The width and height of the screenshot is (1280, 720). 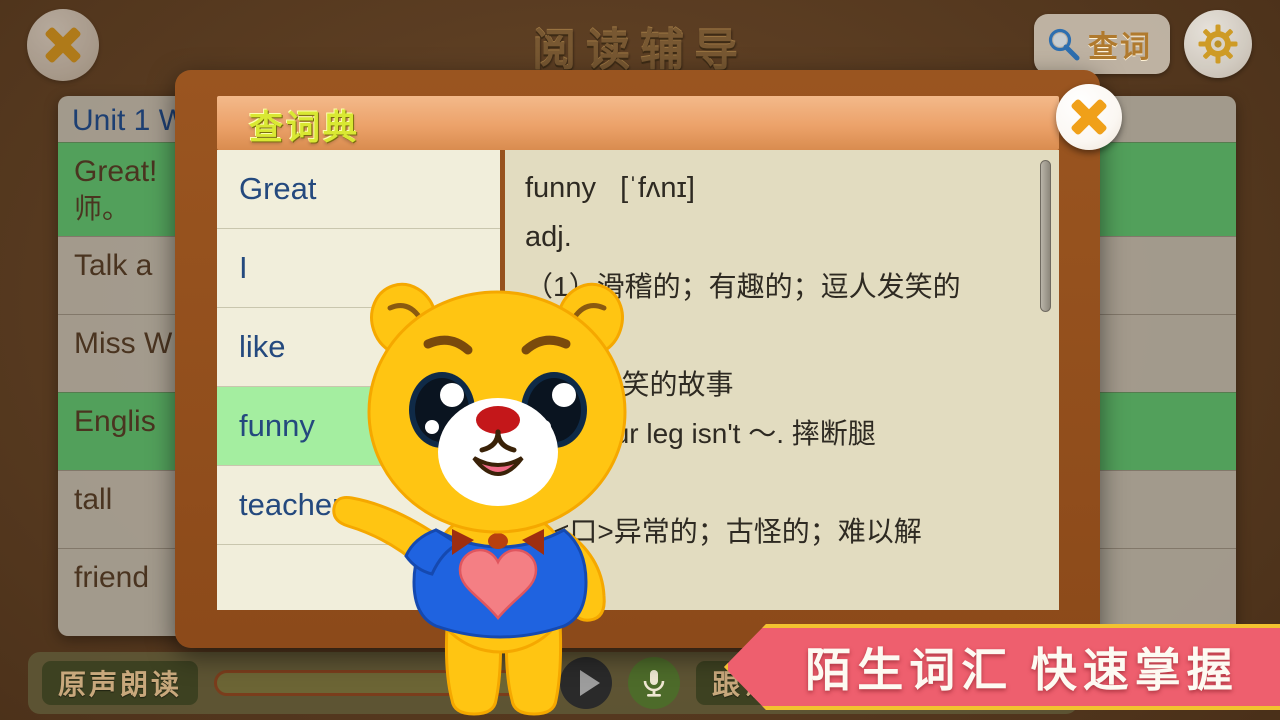 What do you see at coordinates (1045, 236) in the screenshot?
I see `scrollbar-thumb` at bounding box center [1045, 236].